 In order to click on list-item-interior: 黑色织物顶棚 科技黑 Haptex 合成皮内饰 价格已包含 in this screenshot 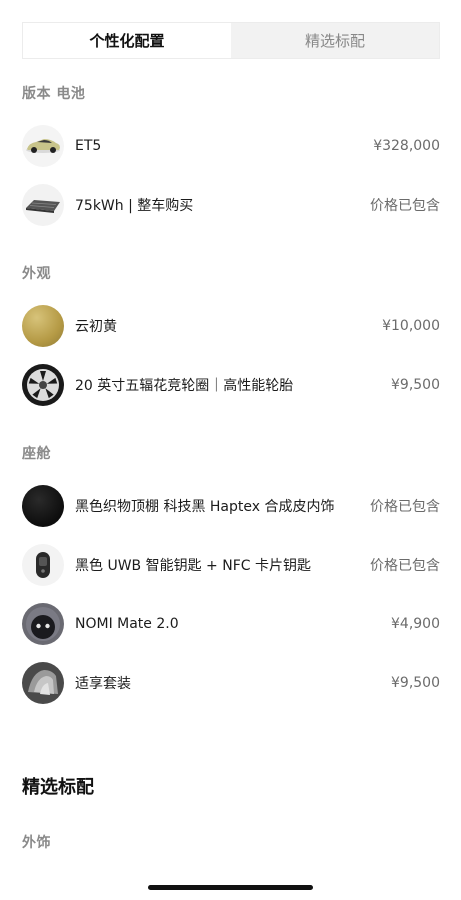, I will do `click(231, 506)`.